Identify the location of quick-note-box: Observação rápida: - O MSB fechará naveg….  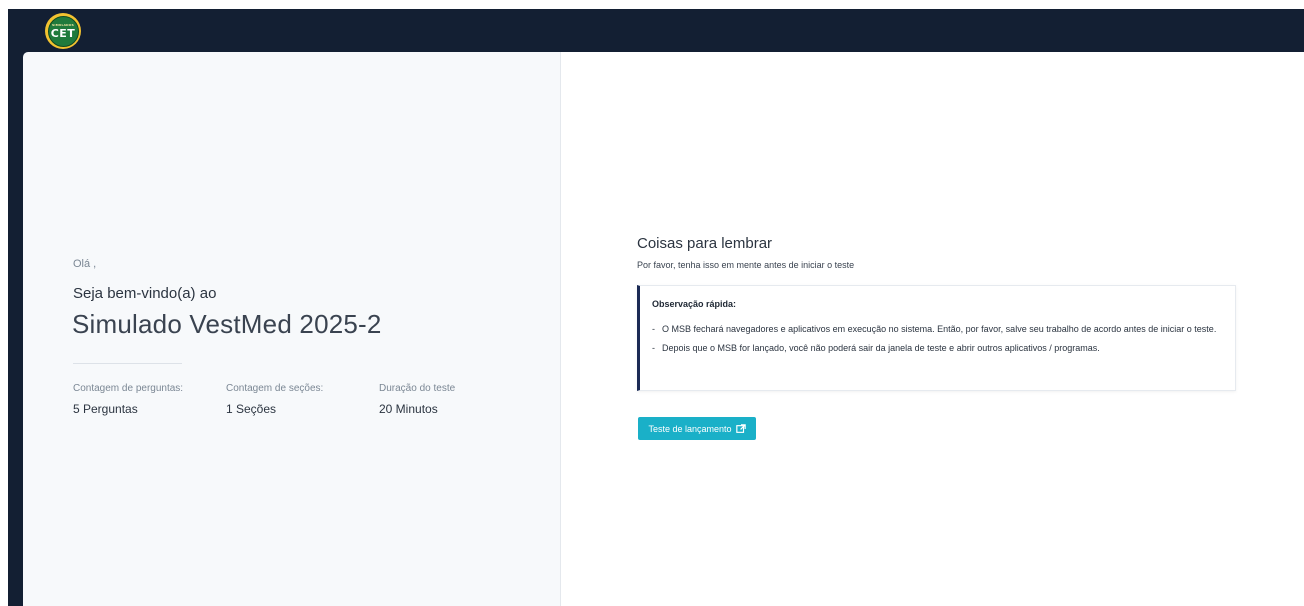
(936, 338).